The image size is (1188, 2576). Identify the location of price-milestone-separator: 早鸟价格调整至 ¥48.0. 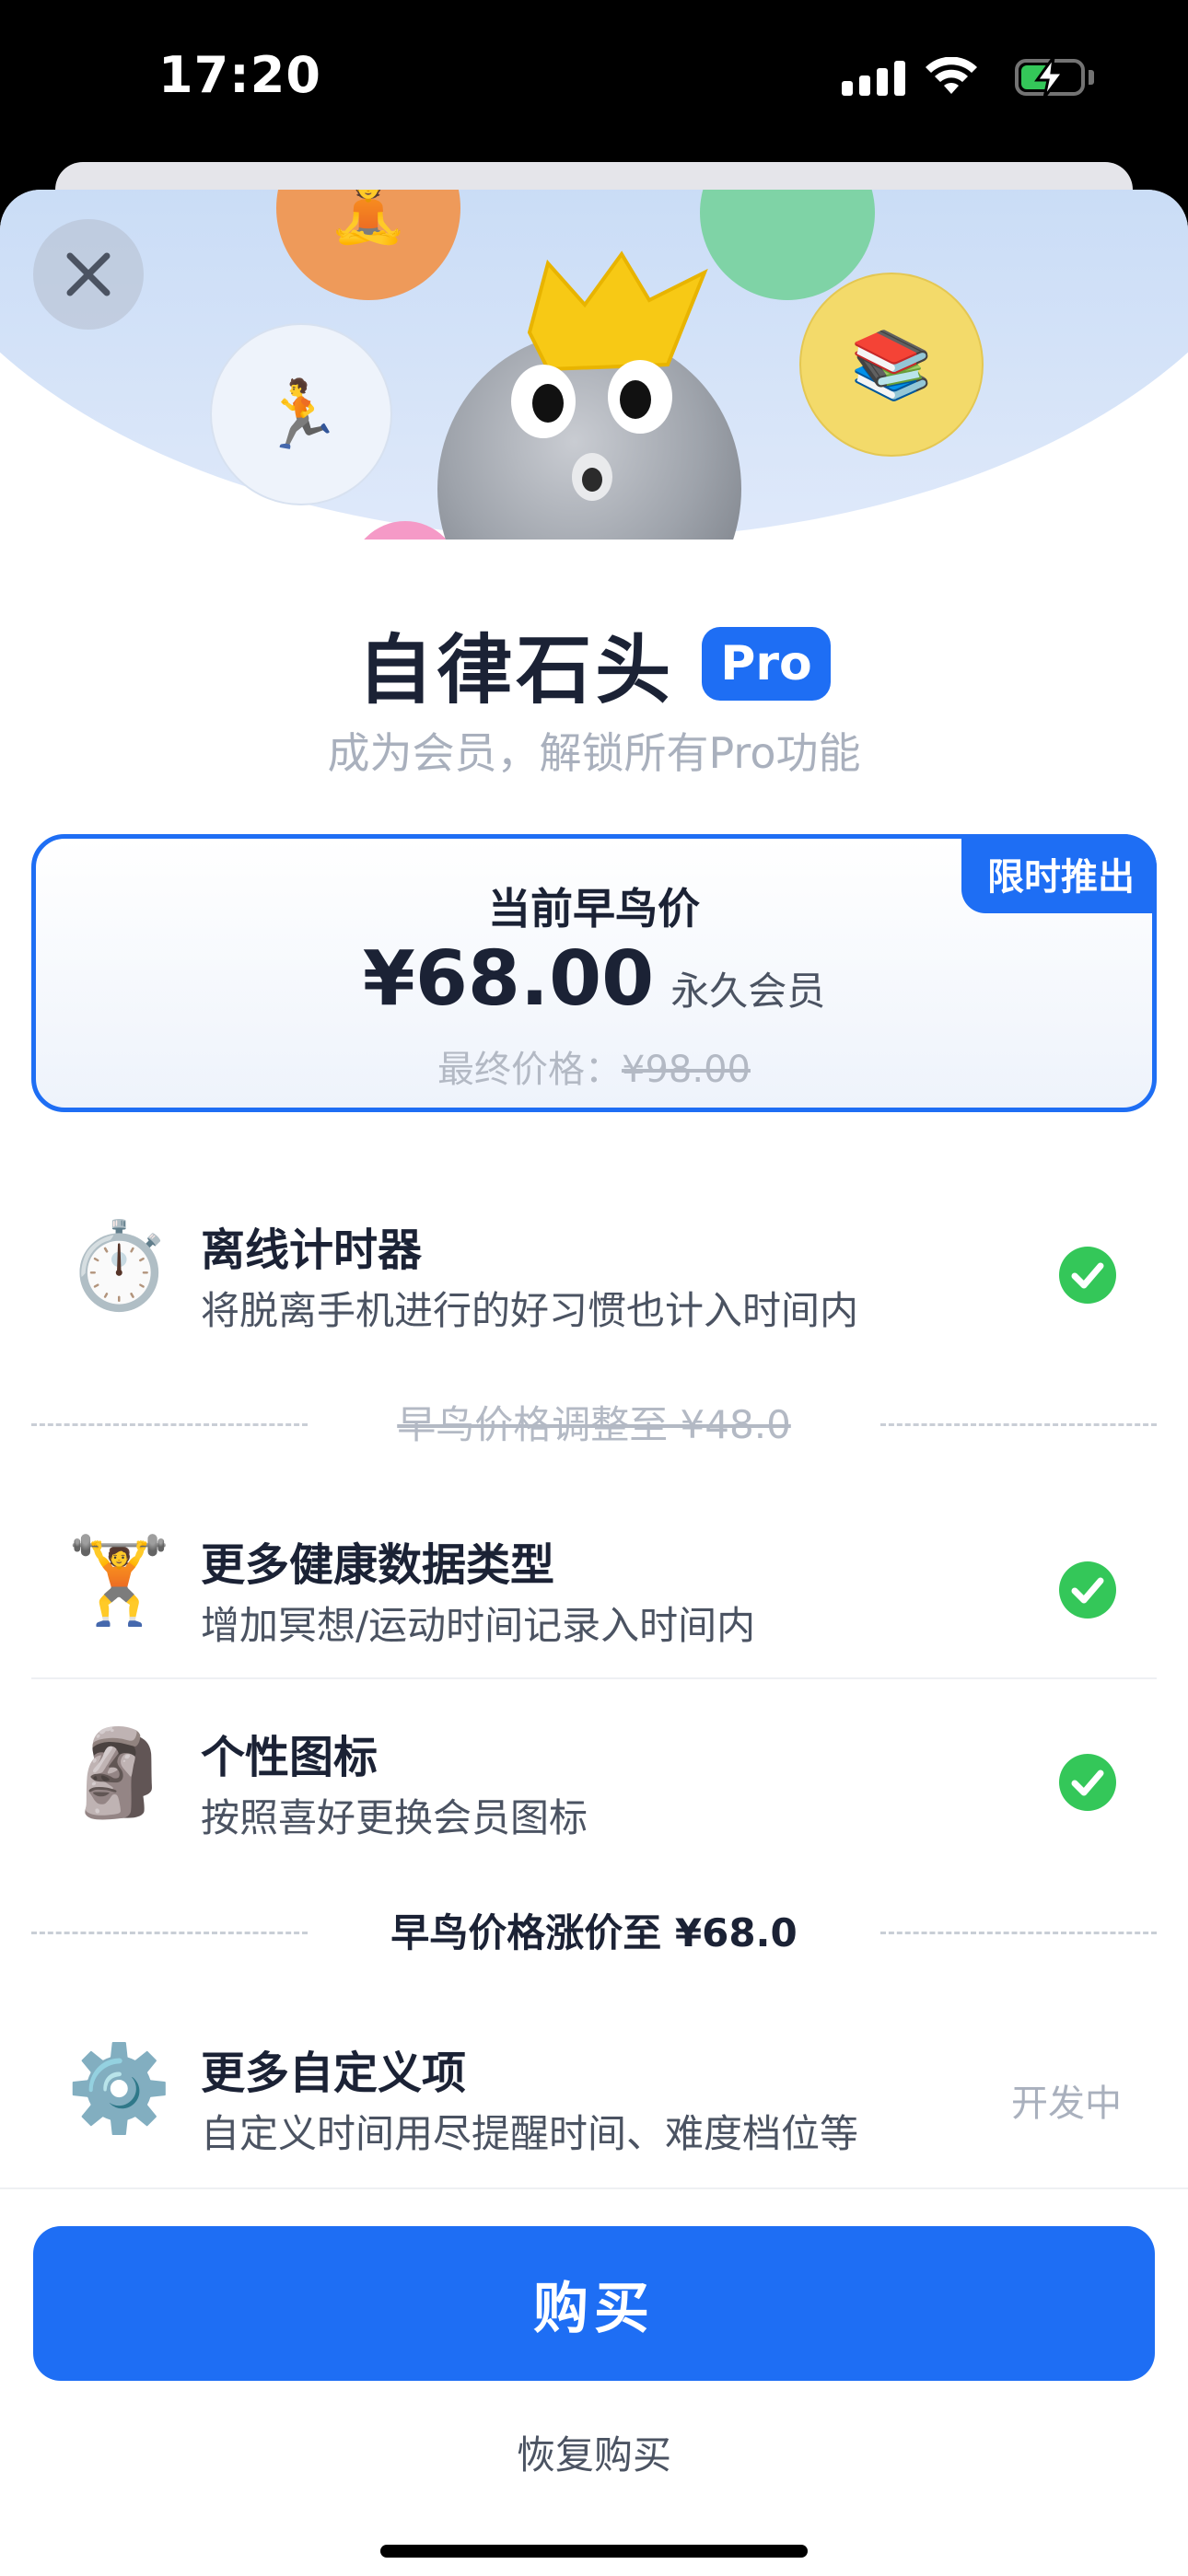
(594, 1425).